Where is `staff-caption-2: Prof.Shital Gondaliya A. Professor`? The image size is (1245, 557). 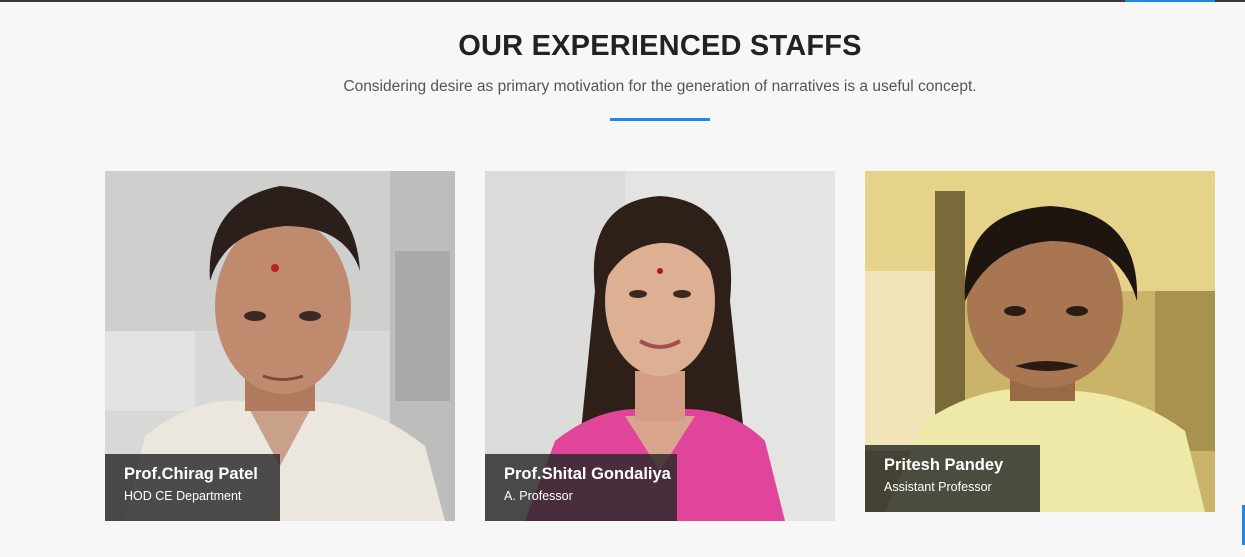
staff-caption-2: Prof.Shital Gondaliya A. Professor is located at coordinates (581, 487).